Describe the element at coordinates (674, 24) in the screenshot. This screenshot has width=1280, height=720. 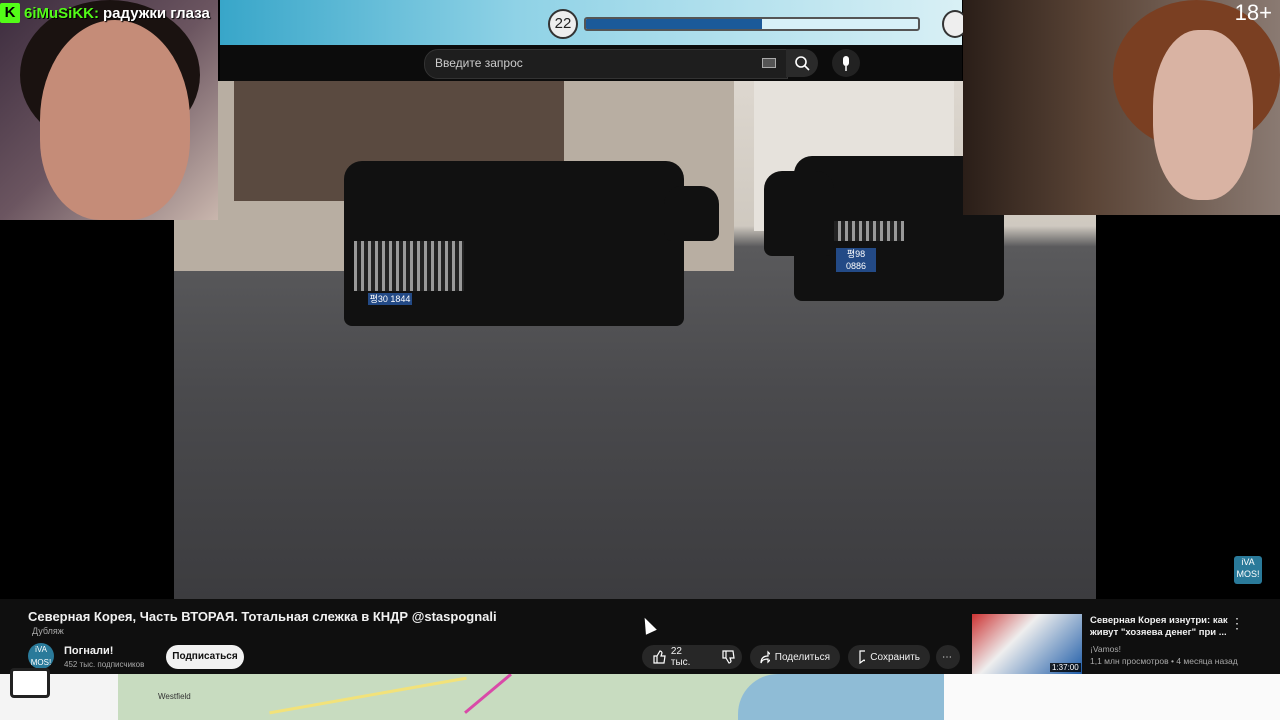
I see `level-progress-fill` at that location.